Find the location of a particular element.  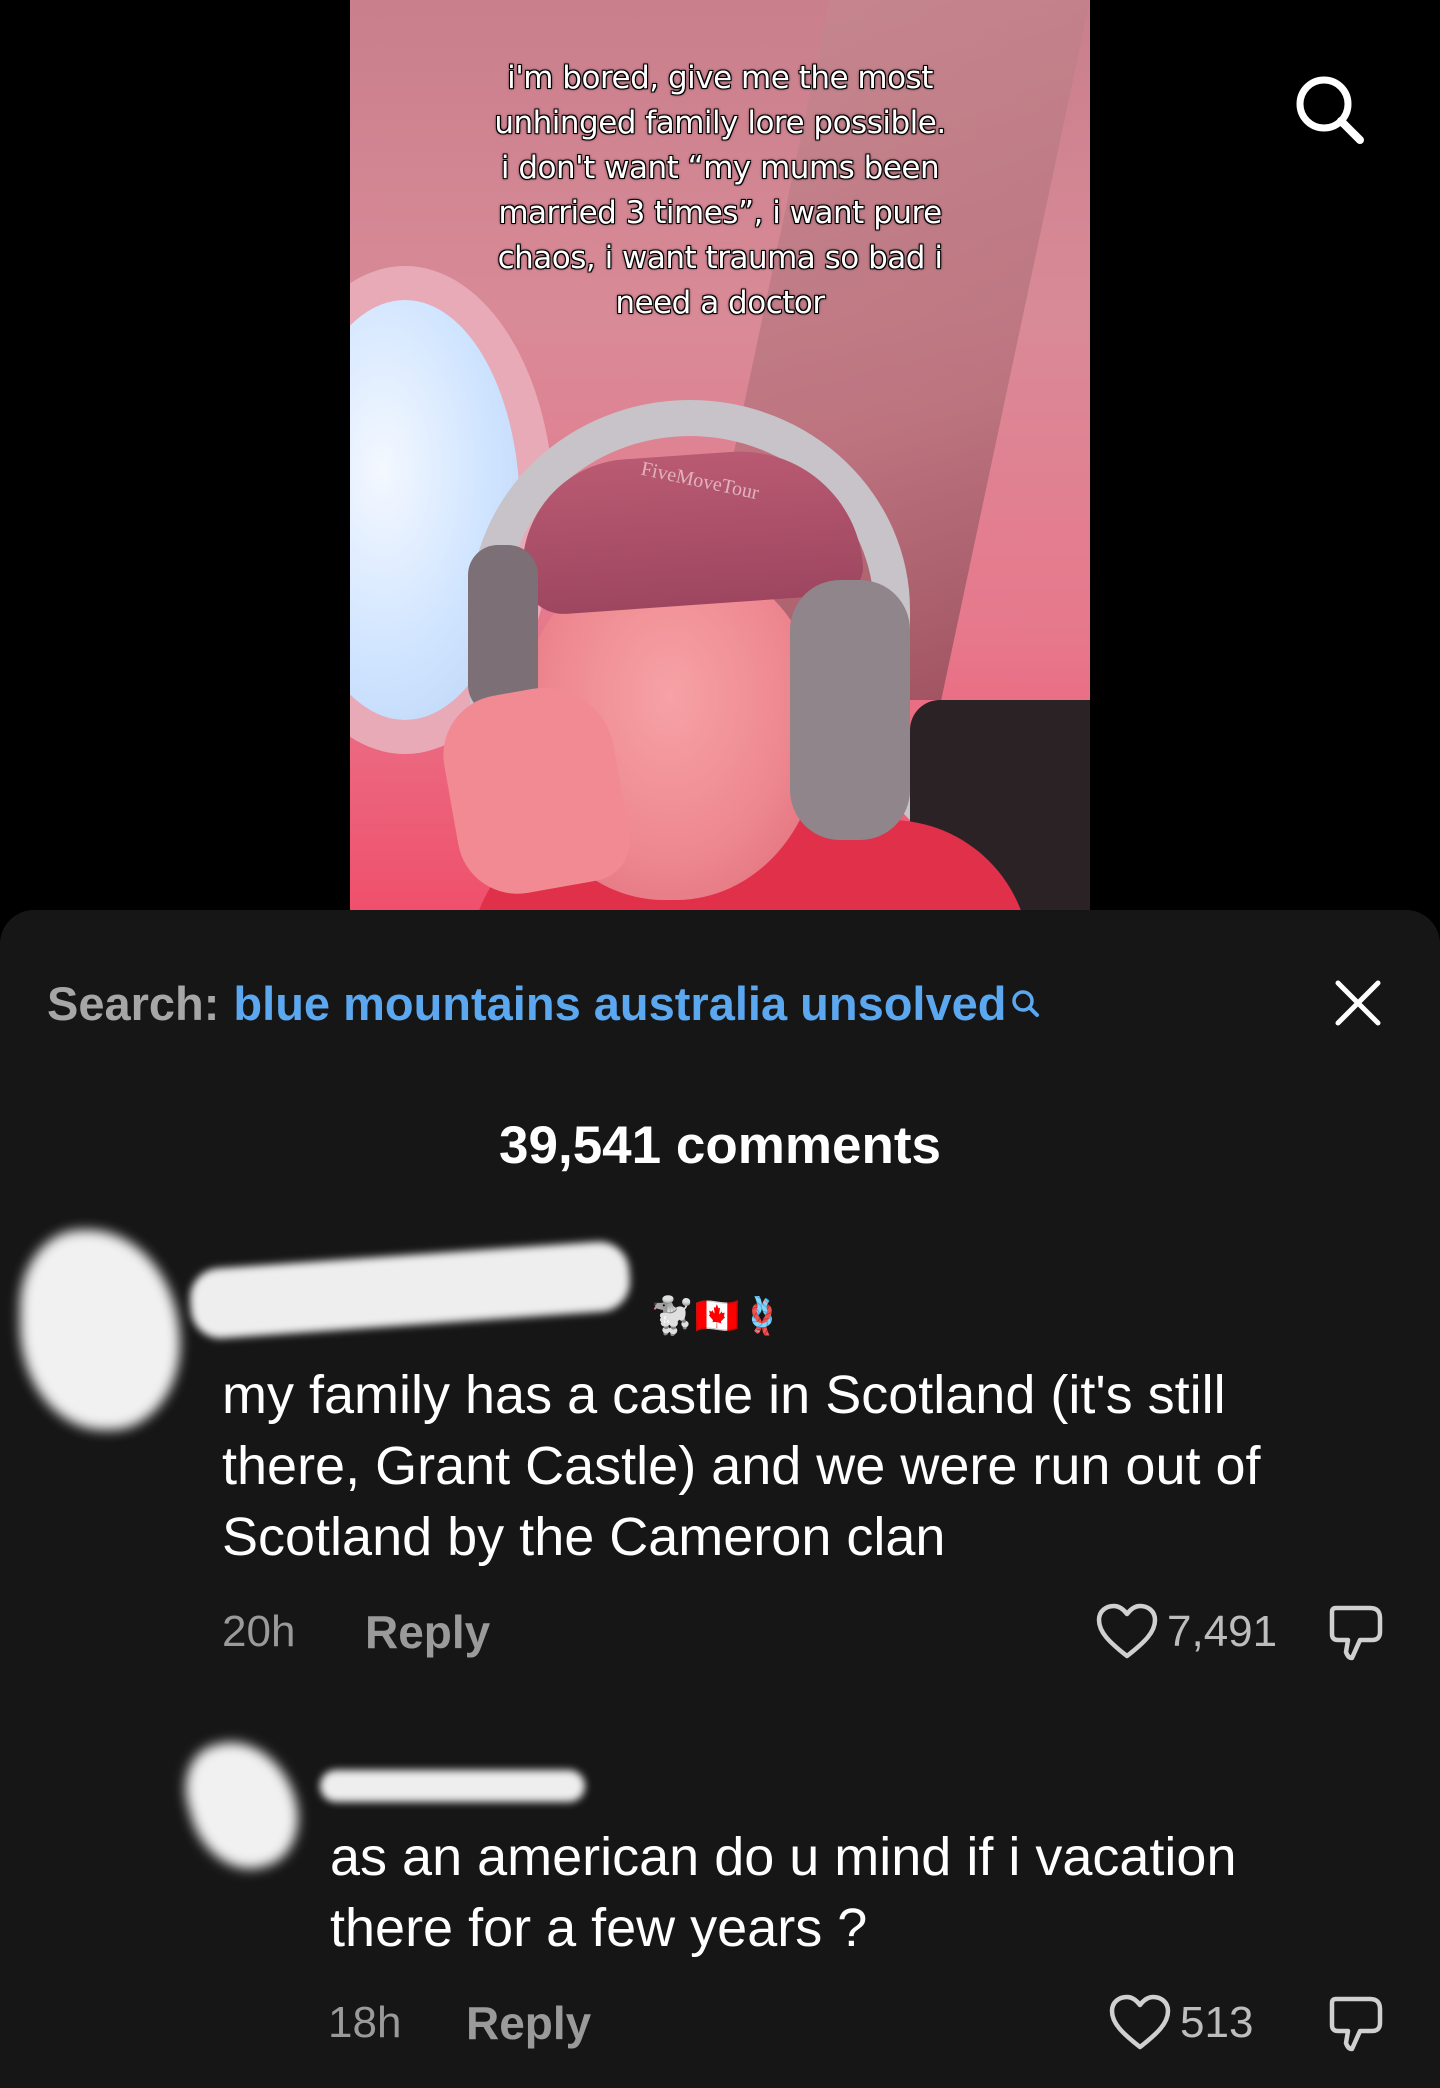

comment-line: there for a few years ? is located at coordinates (599, 1928).